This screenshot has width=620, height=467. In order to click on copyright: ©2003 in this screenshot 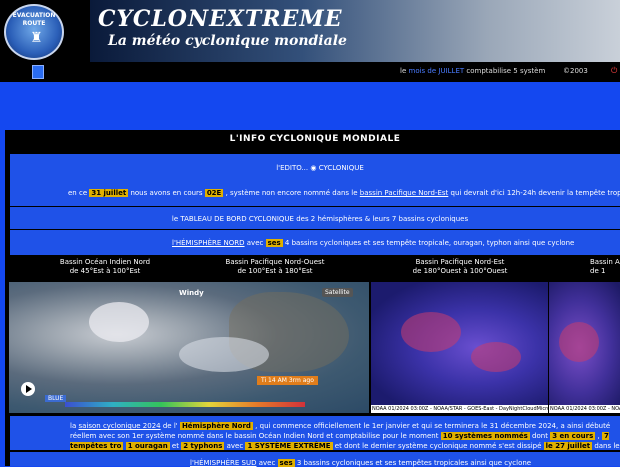, I will do `click(575, 71)`.